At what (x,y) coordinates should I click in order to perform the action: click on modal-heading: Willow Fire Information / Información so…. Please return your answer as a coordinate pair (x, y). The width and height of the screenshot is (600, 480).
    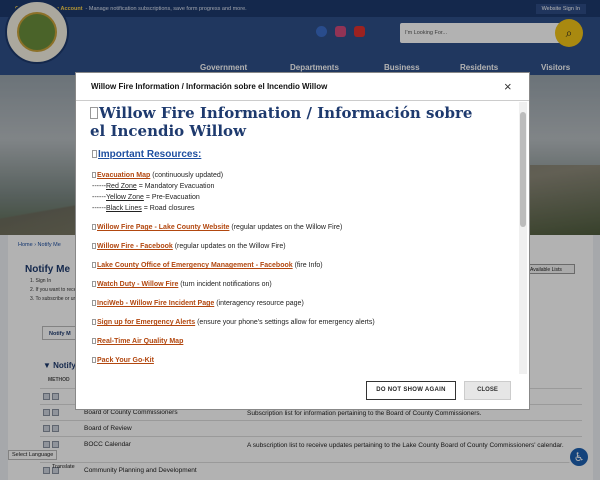
    Looking at the image, I should click on (290, 122).